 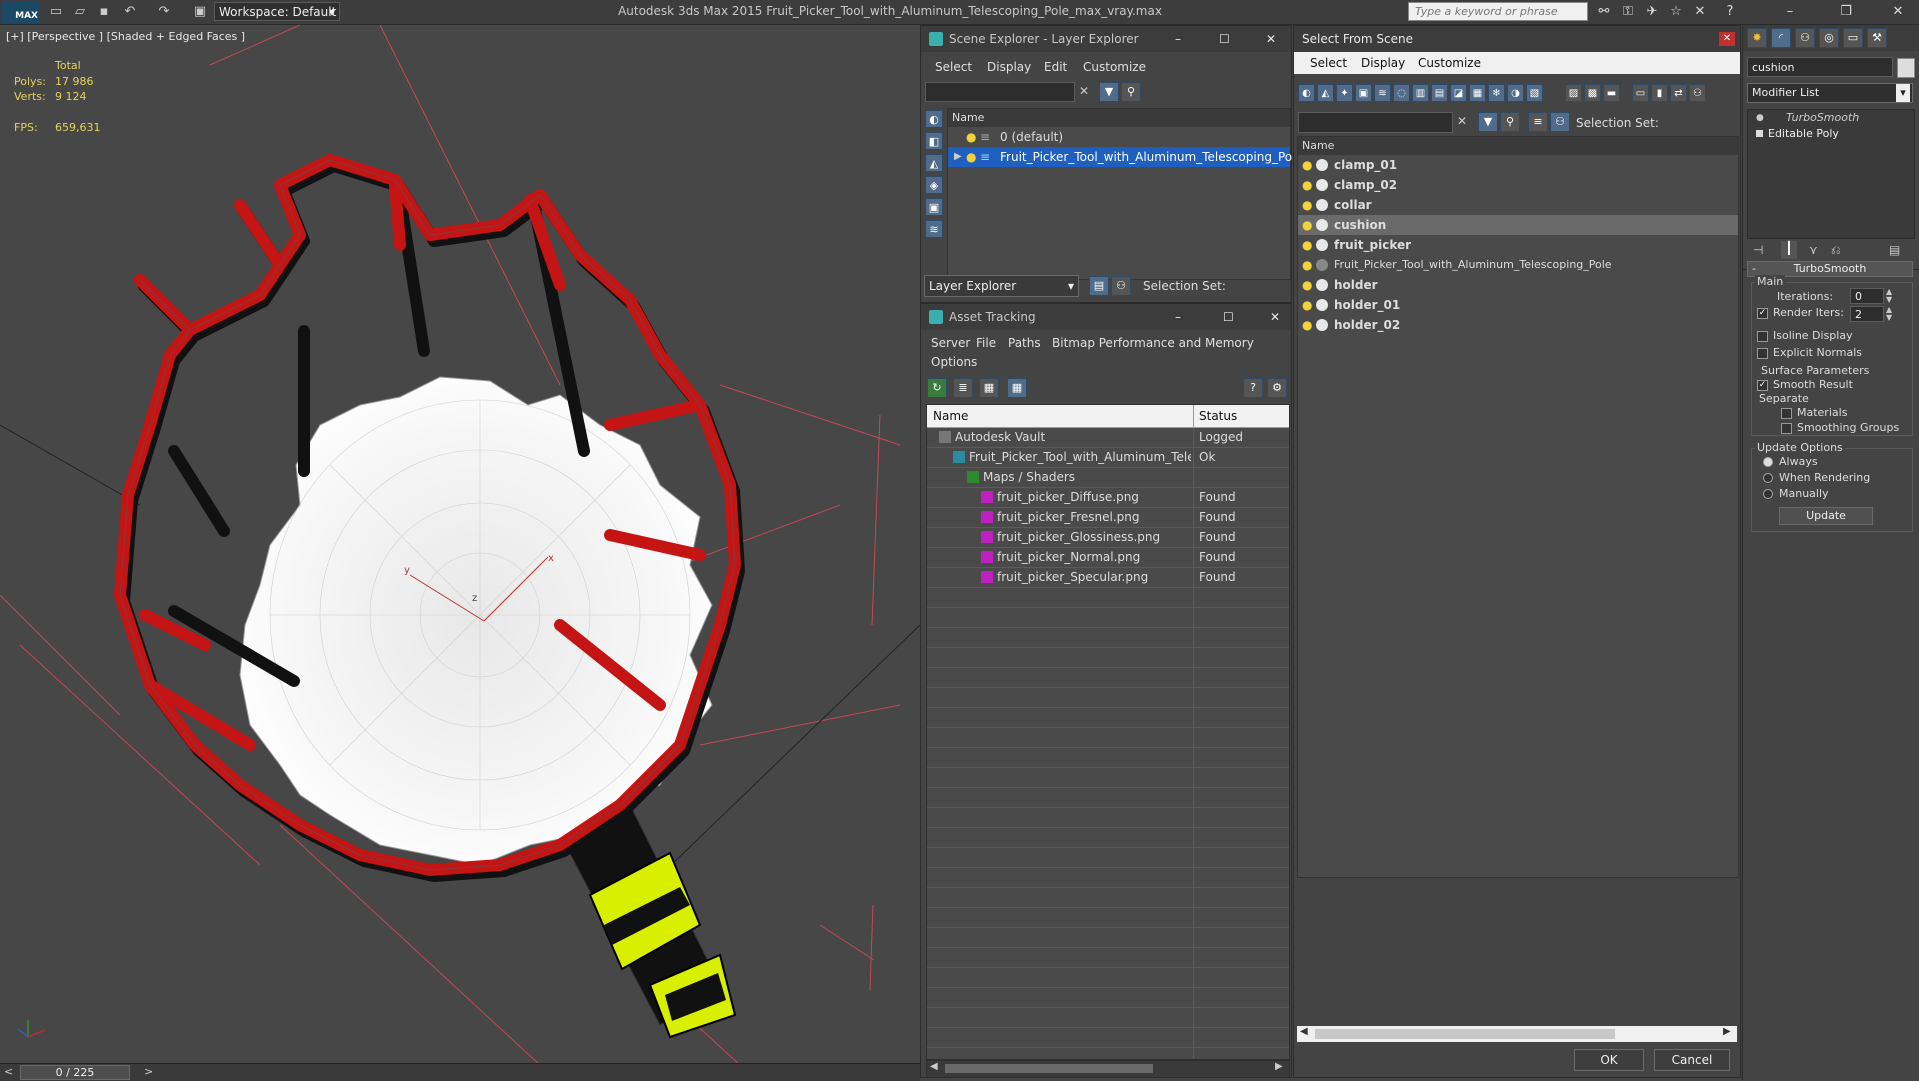 I want to click on ok-button: OK, so click(x=1609, y=1060).